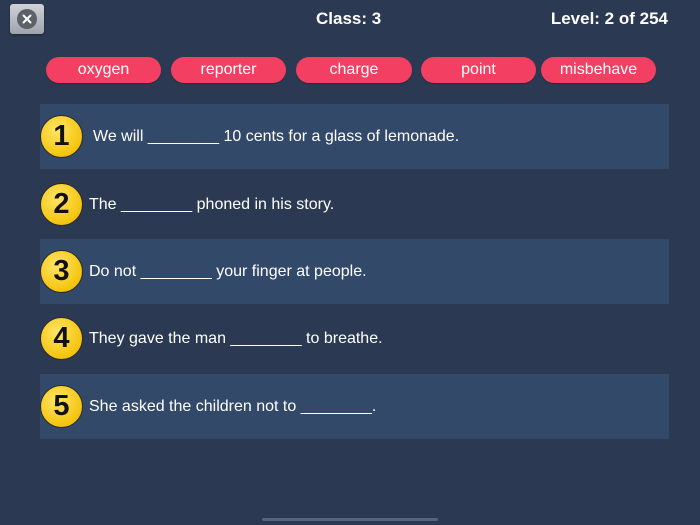  What do you see at coordinates (350, 519) in the screenshot?
I see `home-indicator` at bounding box center [350, 519].